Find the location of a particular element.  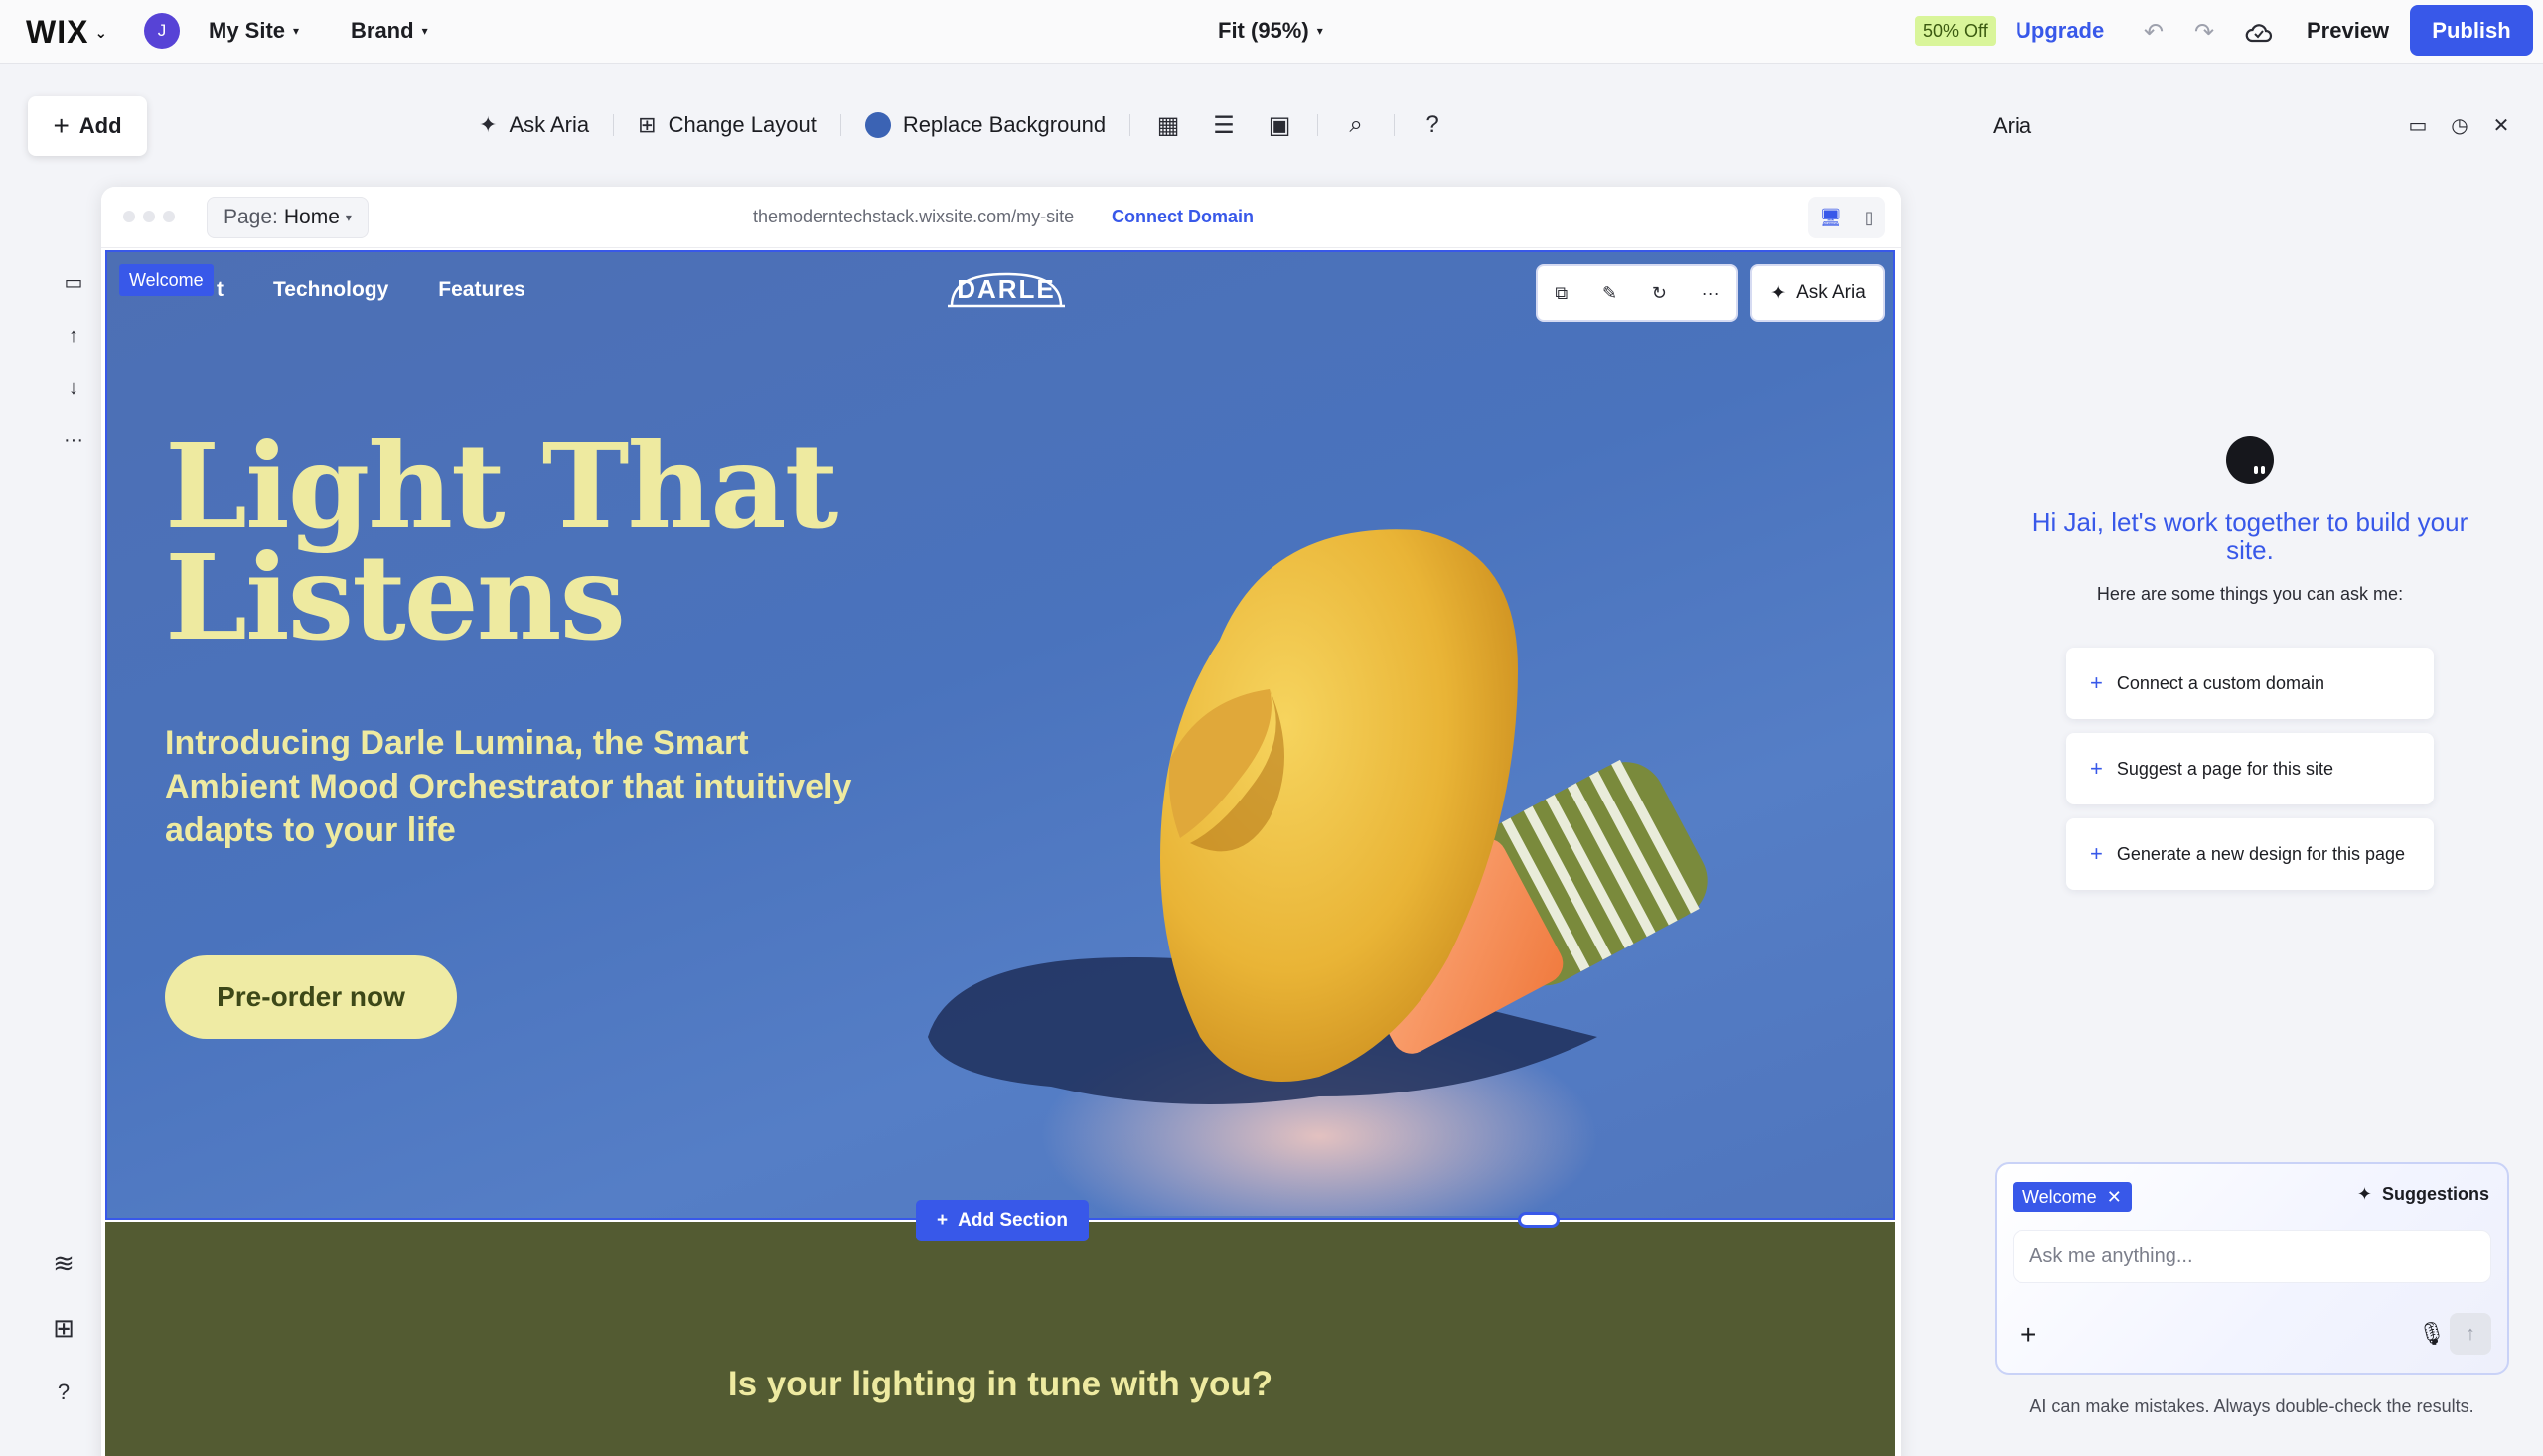

device-view-toggle: 🖥 ▯ is located at coordinates (1846, 217).